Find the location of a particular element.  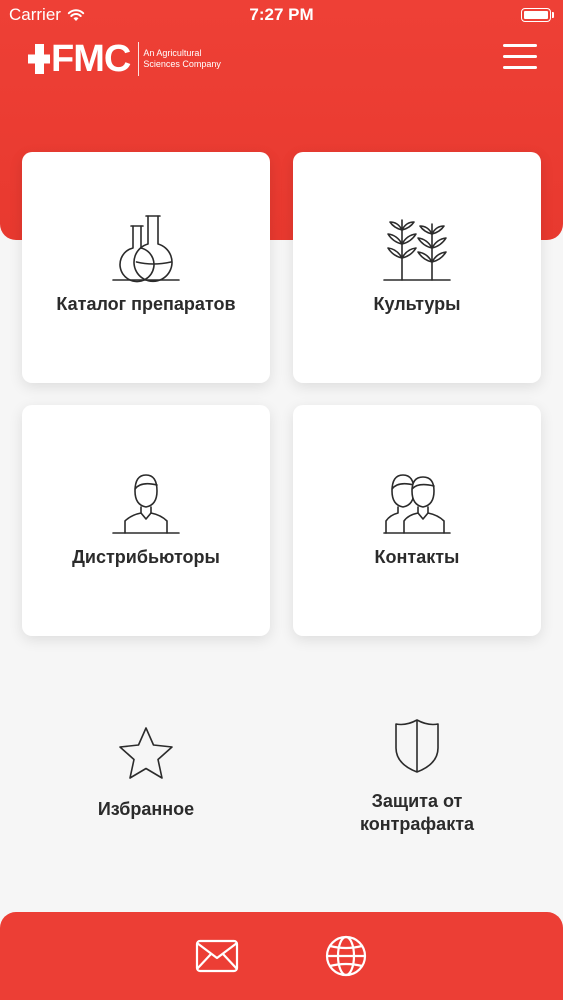

status-bar: Carrier 7:27 PM is located at coordinates (281, 15).